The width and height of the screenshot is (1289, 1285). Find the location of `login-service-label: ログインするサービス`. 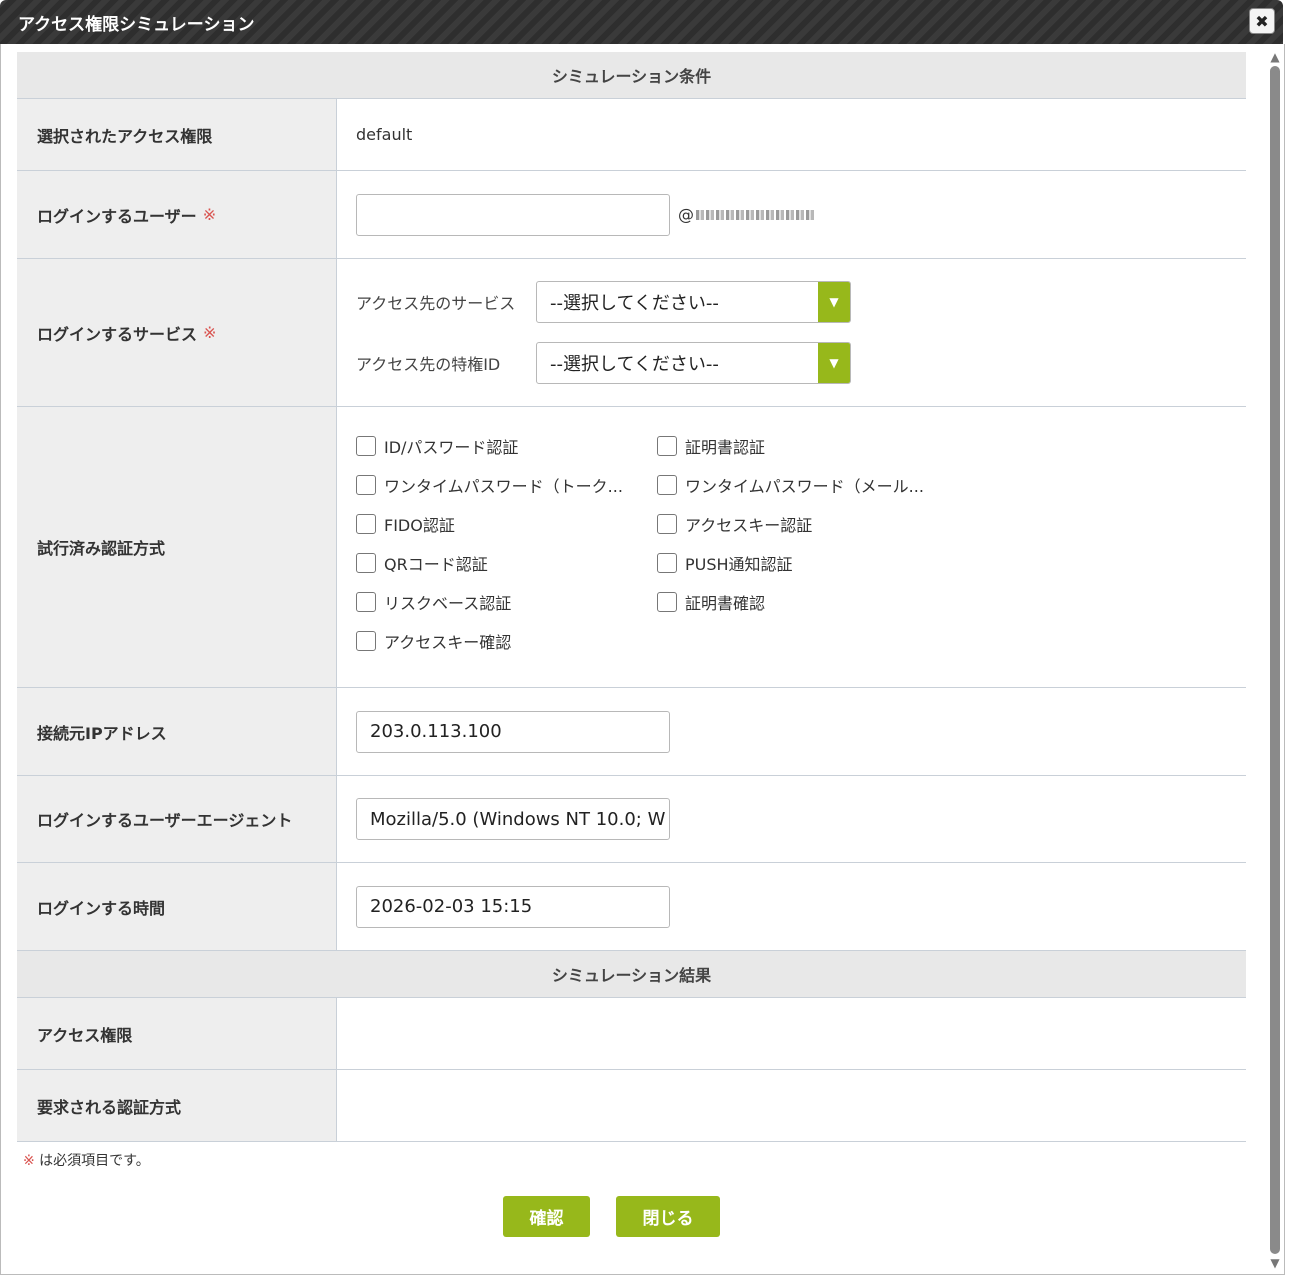

login-service-label: ログインするサービス is located at coordinates (117, 334).